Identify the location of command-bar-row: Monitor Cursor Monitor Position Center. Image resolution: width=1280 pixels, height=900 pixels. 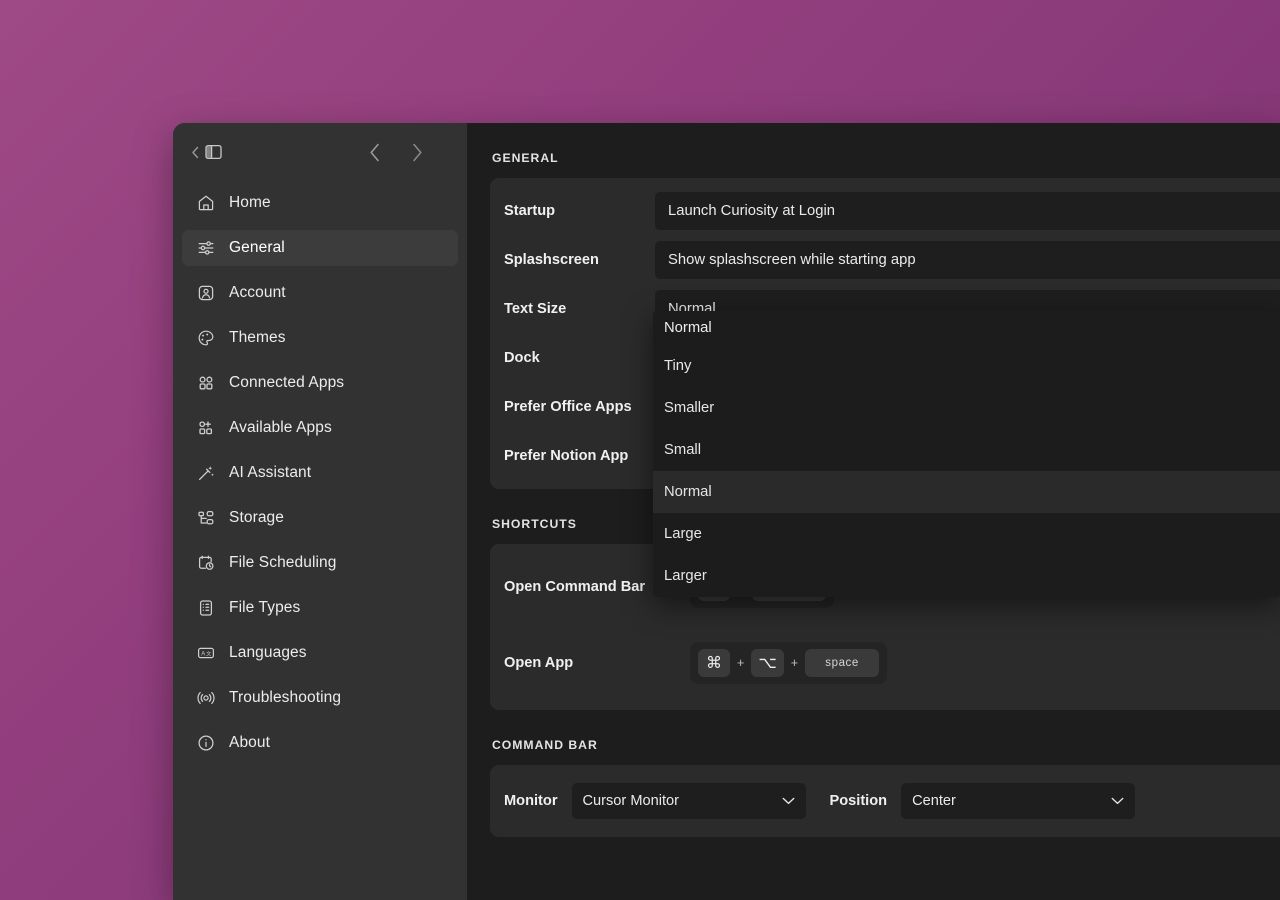
(885, 801).